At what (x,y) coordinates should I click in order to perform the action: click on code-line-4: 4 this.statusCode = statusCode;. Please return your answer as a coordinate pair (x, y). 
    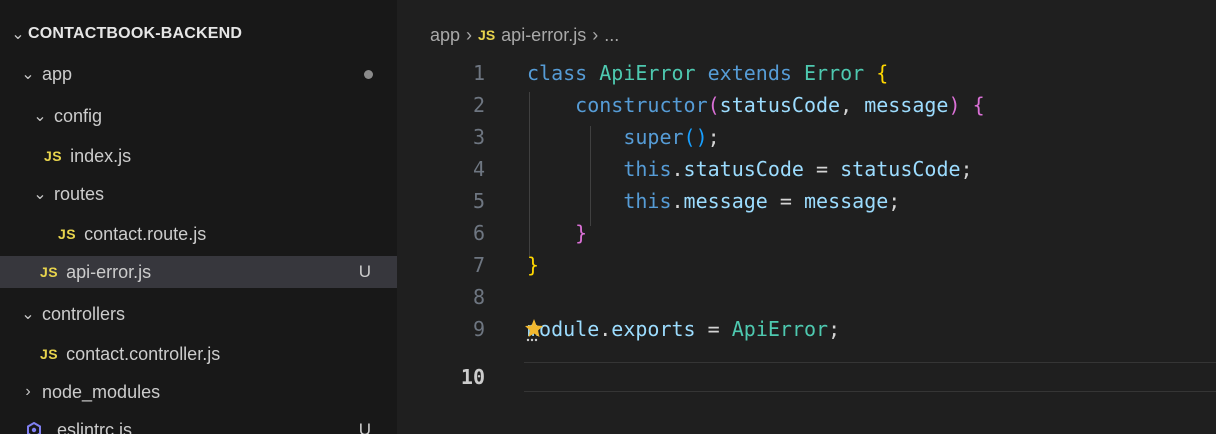
    Looking at the image, I should click on (806, 169).